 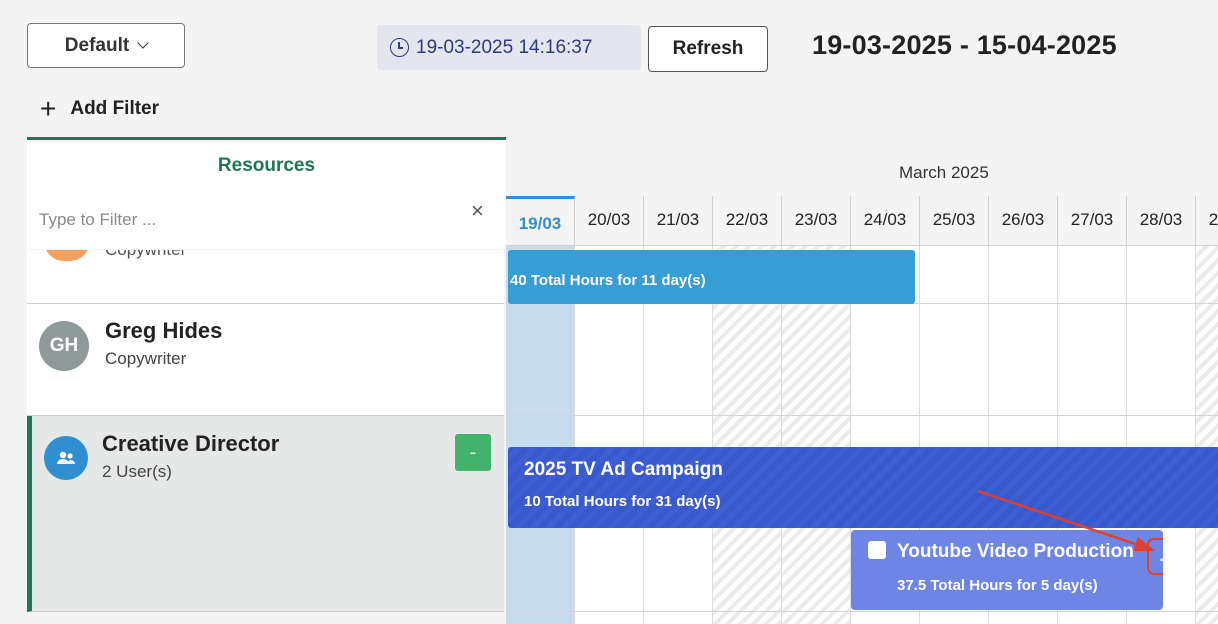 What do you see at coordinates (473, 452) in the screenshot?
I see `collapse-group-button: -` at bounding box center [473, 452].